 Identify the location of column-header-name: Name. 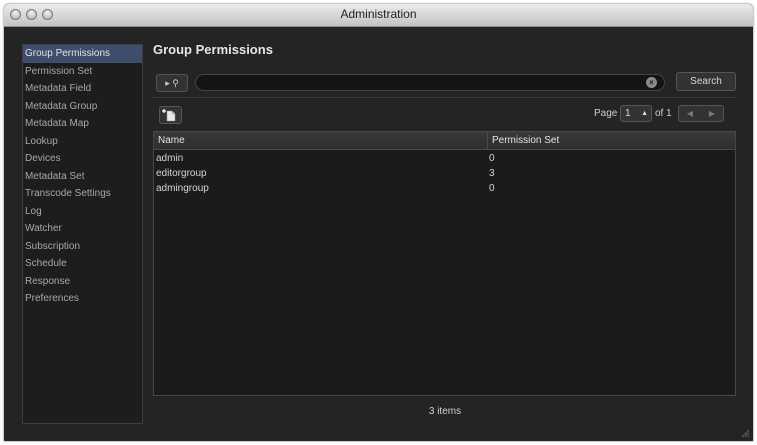
(320, 140).